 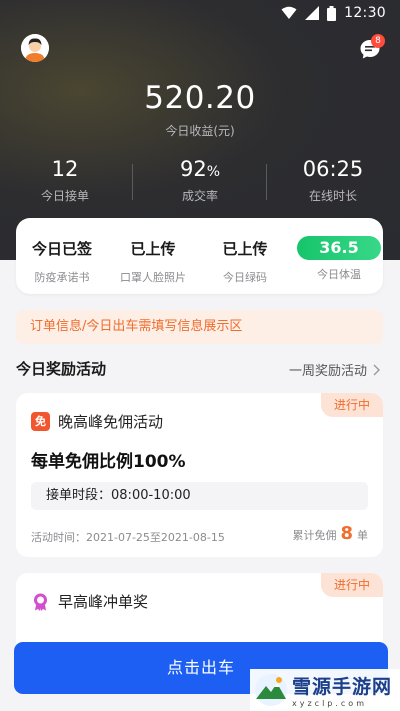 What do you see at coordinates (245, 249) in the screenshot?
I see `status-green-code-value: 已上传` at bounding box center [245, 249].